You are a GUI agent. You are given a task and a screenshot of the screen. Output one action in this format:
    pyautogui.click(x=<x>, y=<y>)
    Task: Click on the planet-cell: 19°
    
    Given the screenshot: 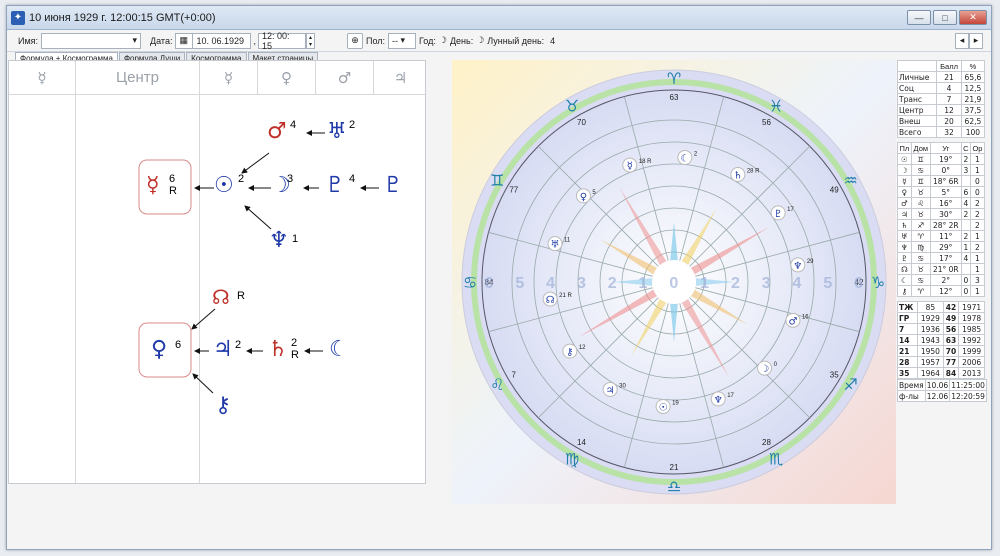 What is the action you would take?
    pyautogui.click(x=945, y=159)
    